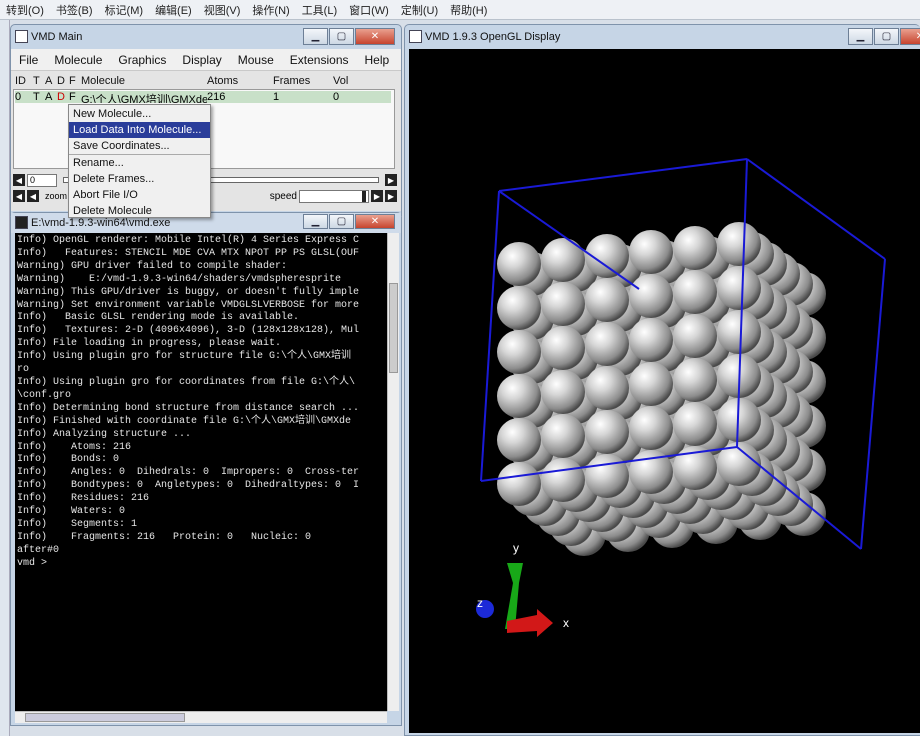  I want to click on app-menu-item: 窗口(W), so click(369, 10).